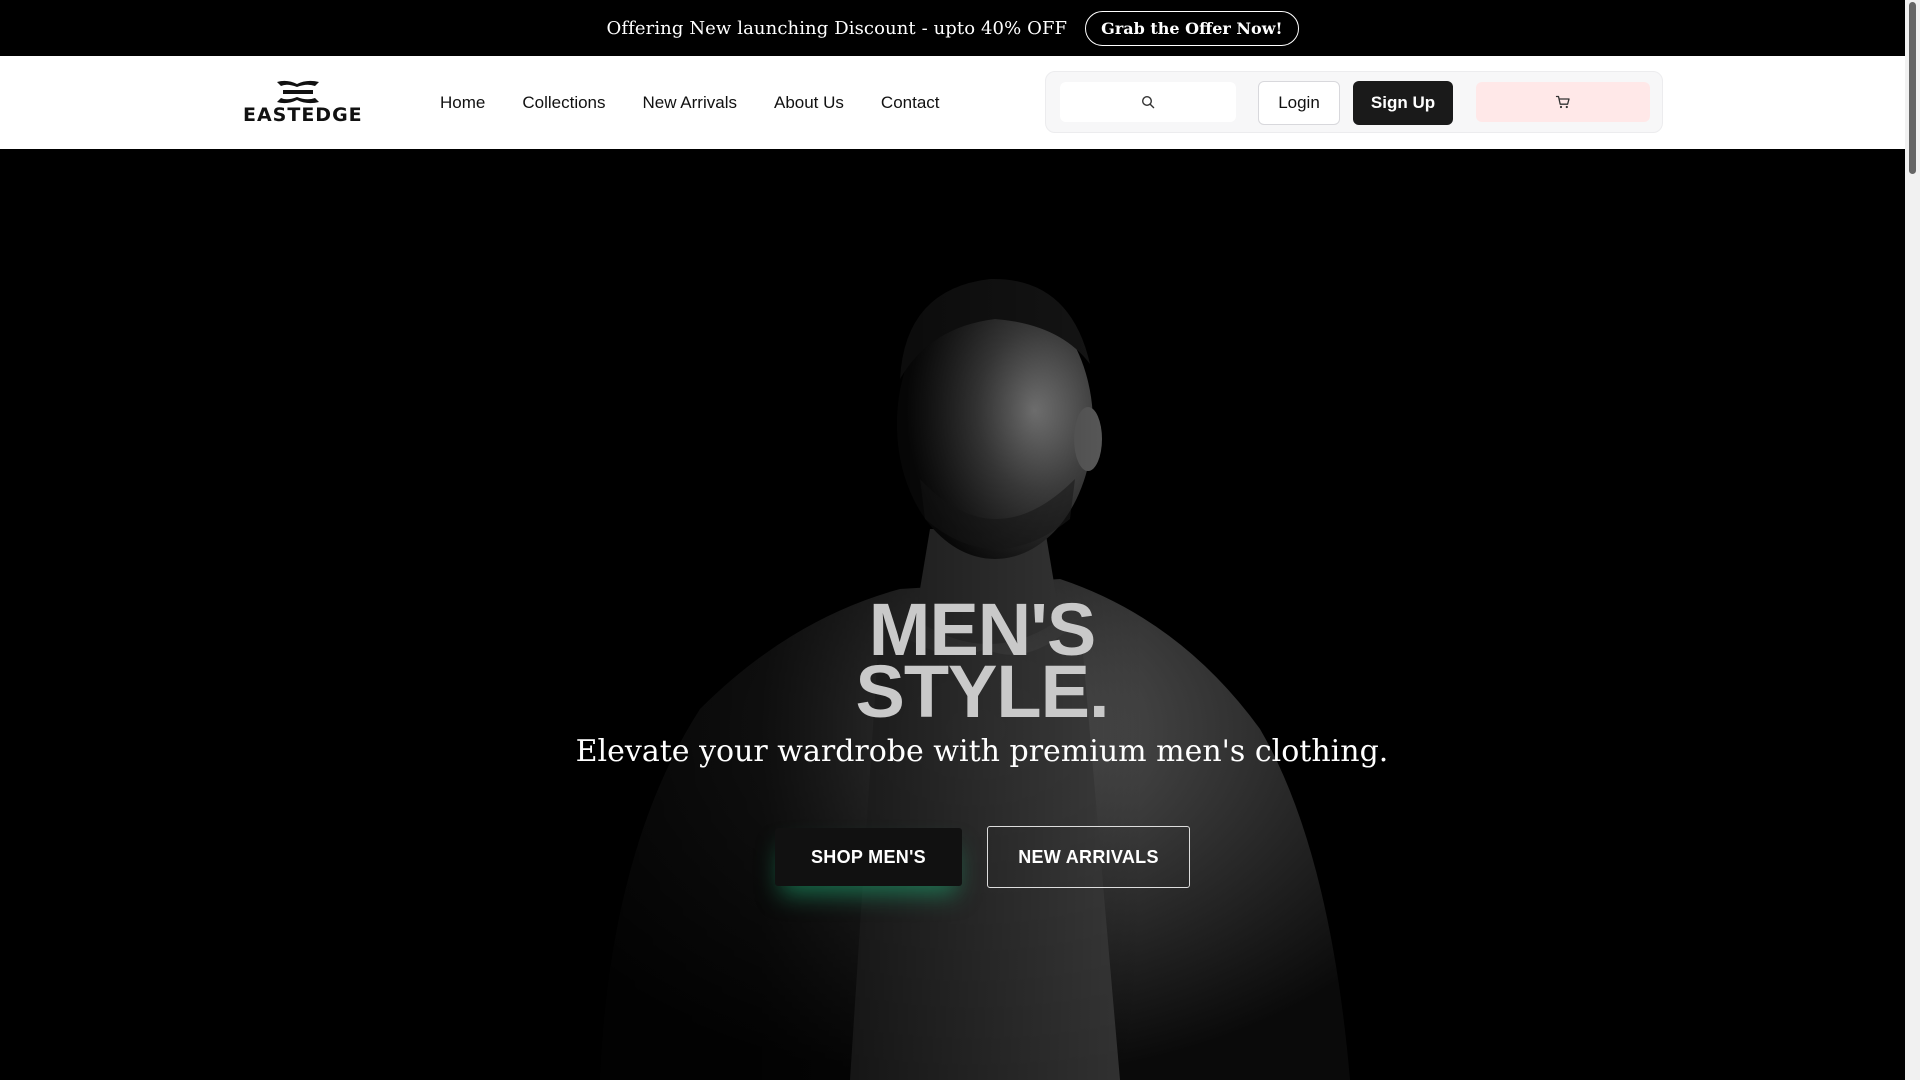 Image resolution: width=1920 pixels, height=1080 pixels. I want to click on hero-headline: MEN'S STYLE., so click(952, 662).